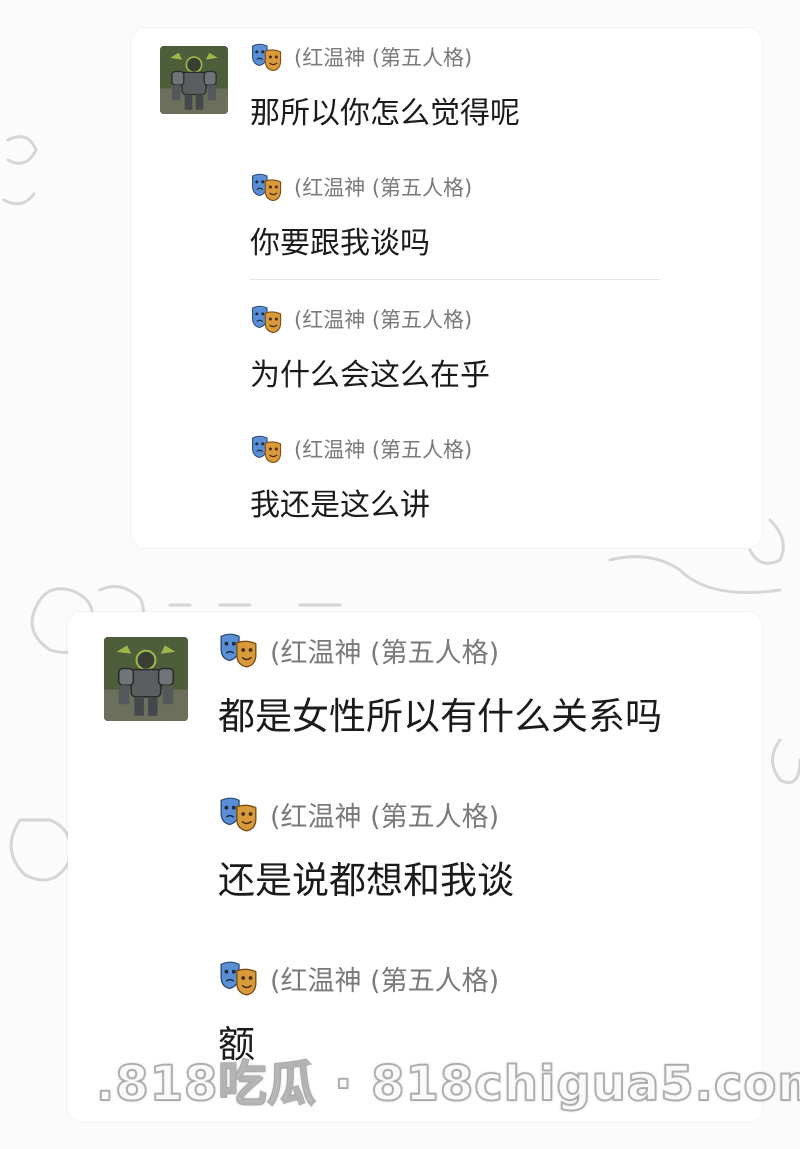 This screenshot has height=1149, width=800. I want to click on message-text: 都是女性所以有什么关系吗, so click(440, 716).